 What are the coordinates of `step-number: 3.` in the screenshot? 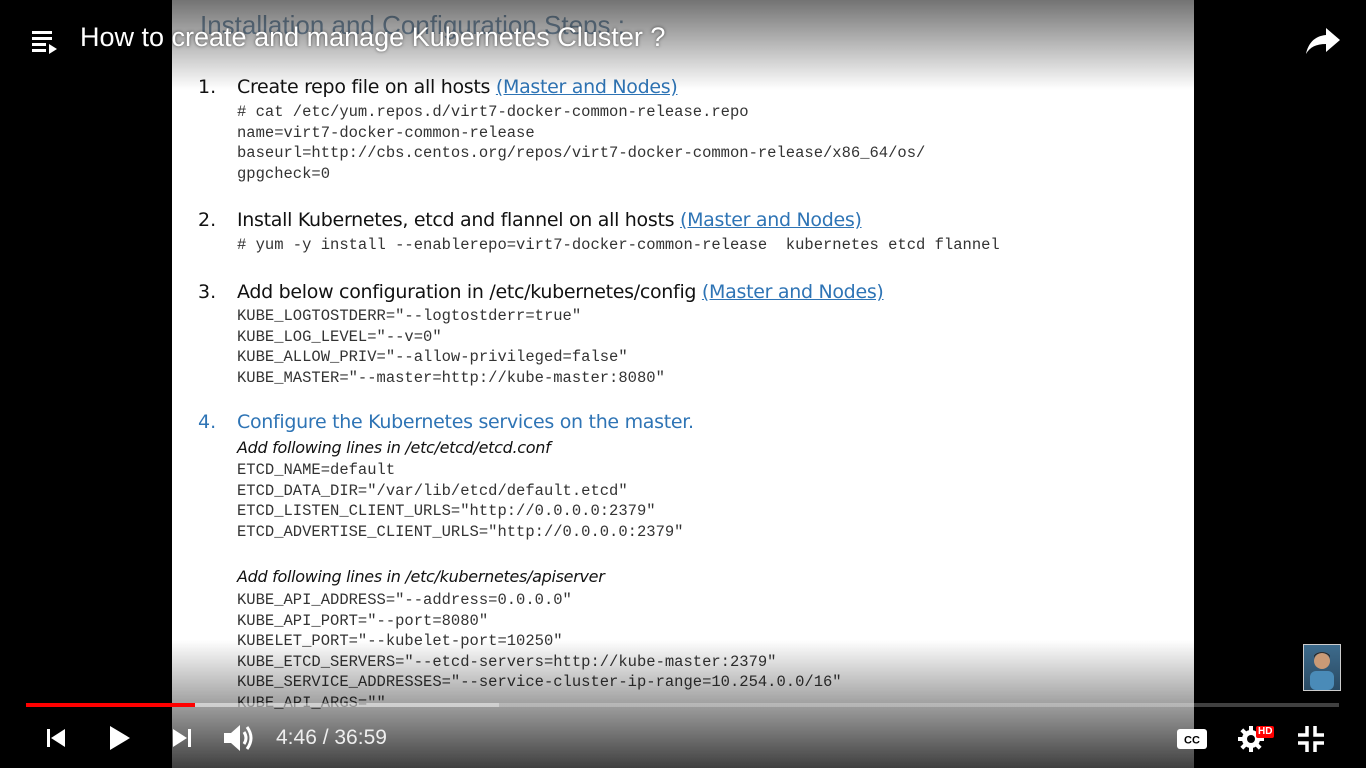 It's located at (207, 292).